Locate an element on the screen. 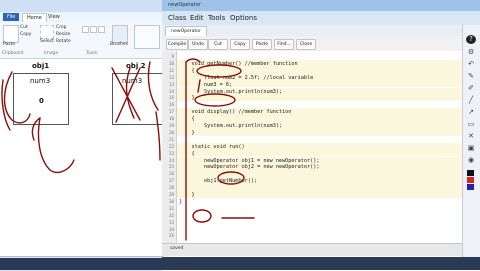 This screenshot has height=271, width=480. line-number: 12 is located at coordinates (171, 77).